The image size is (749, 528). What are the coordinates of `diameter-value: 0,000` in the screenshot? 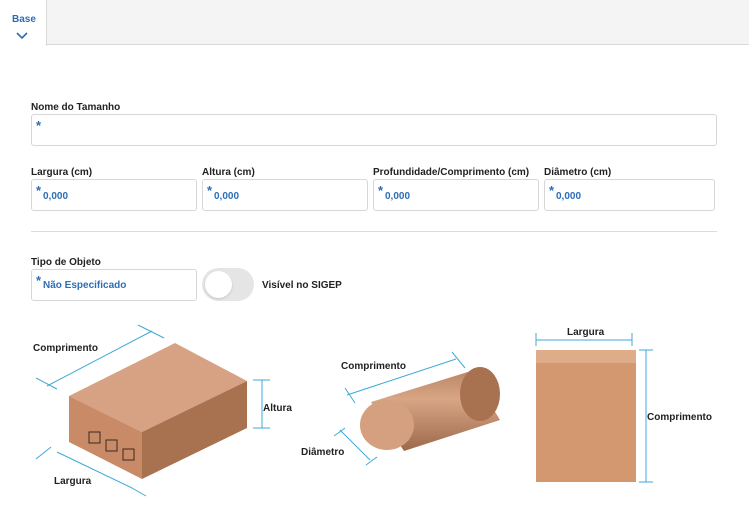 It's located at (569, 196).